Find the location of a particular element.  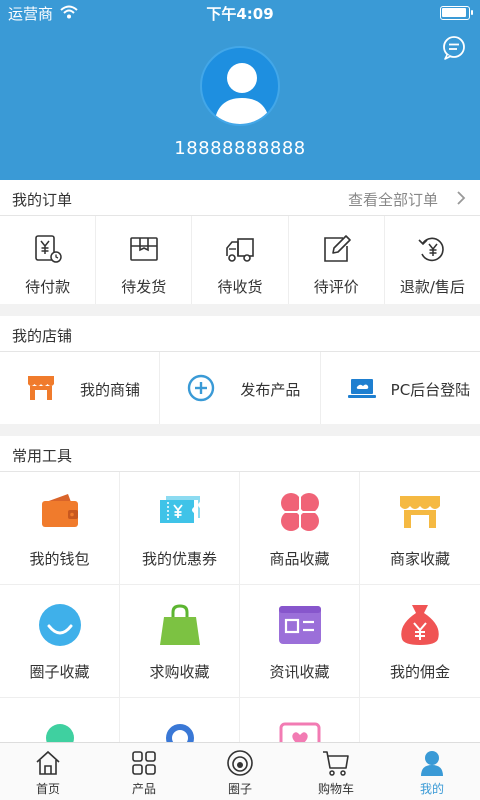

order-status-row: 待付款 待发货 待收货 待评价 退款/售后 is located at coordinates (240, 260).